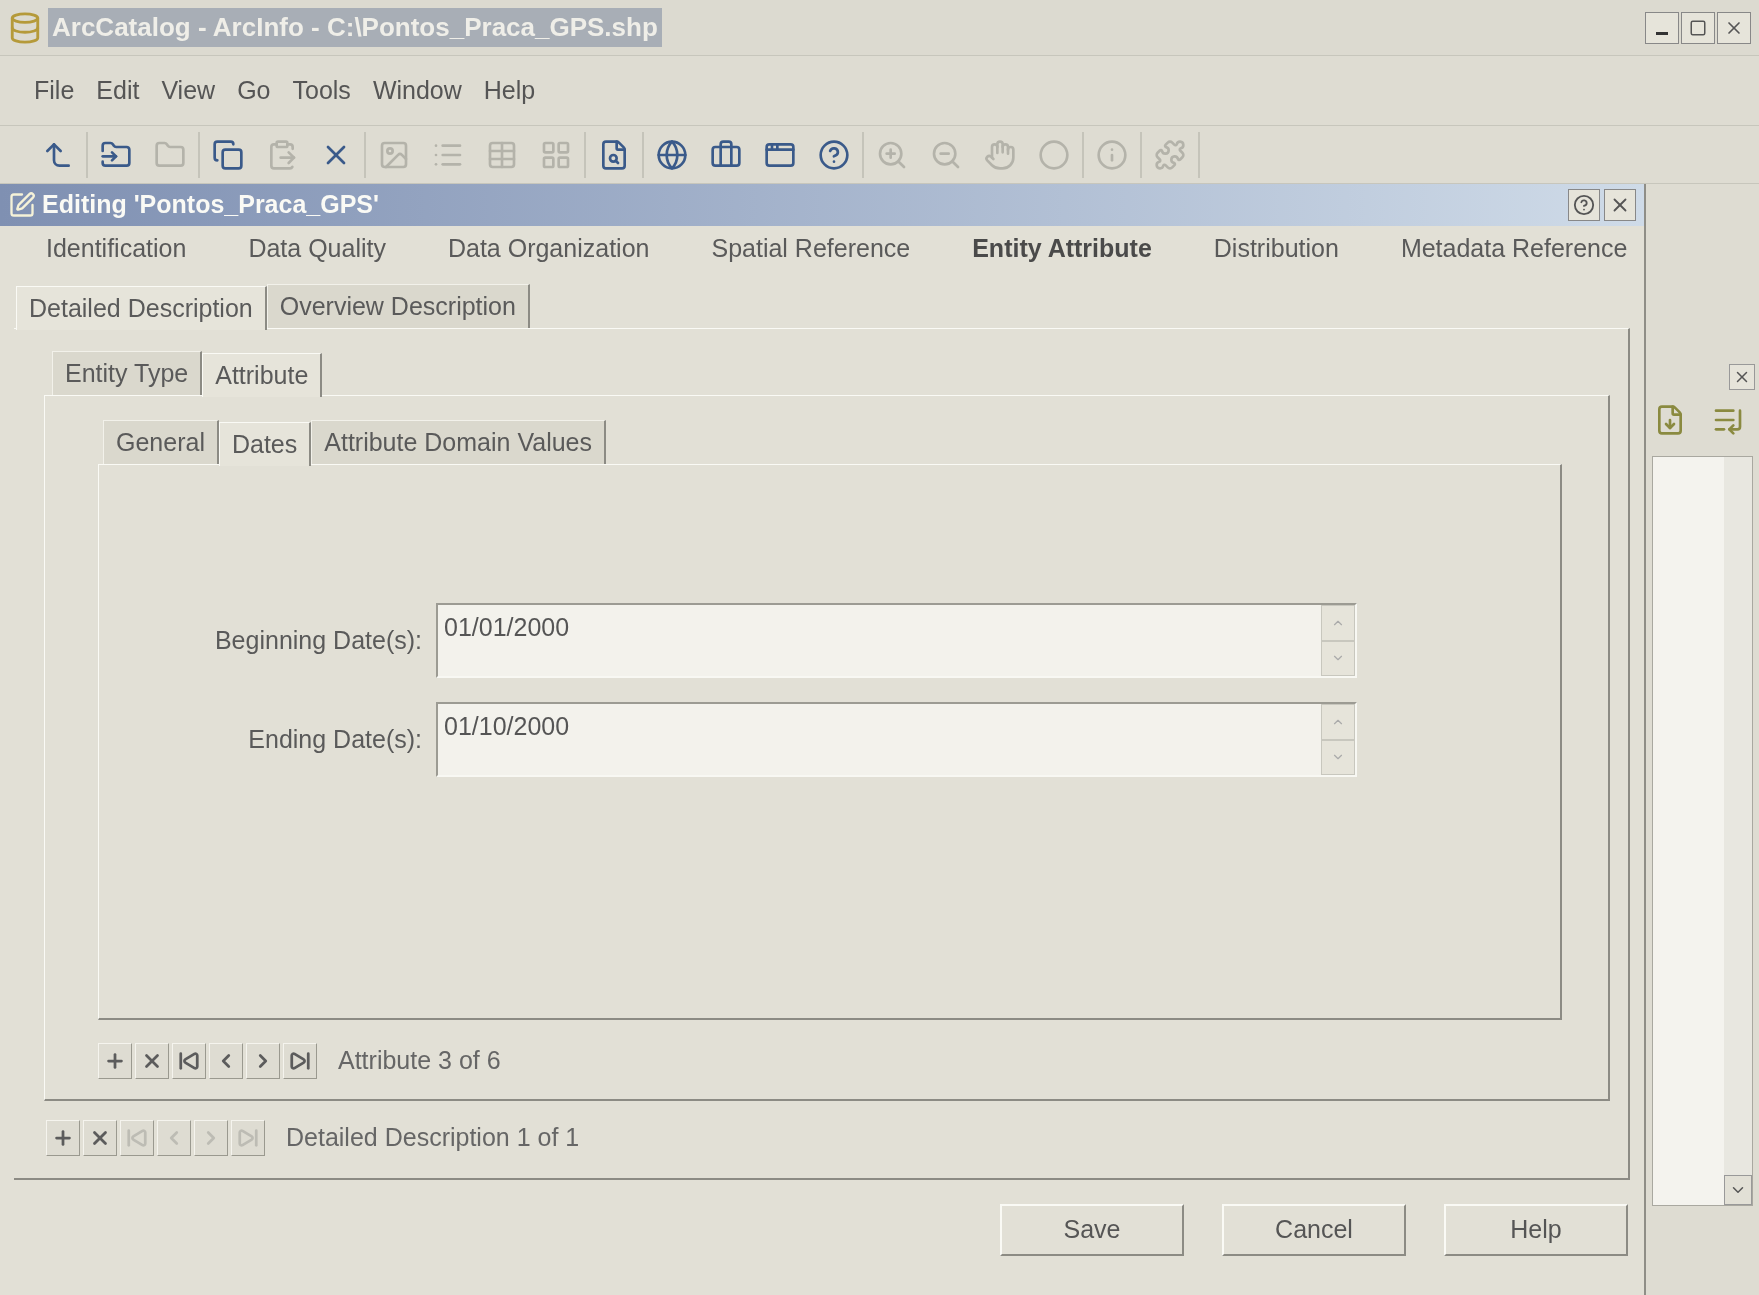  What do you see at coordinates (263, 1060) in the screenshot?
I see `next-icon` at bounding box center [263, 1060].